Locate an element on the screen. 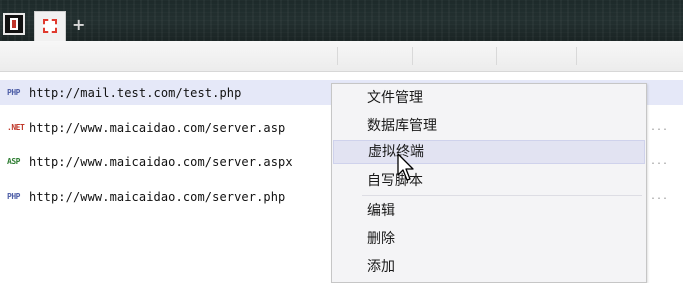 The width and height of the screenshot is (683, 283). window-icon is located at coordinates (14, 24).